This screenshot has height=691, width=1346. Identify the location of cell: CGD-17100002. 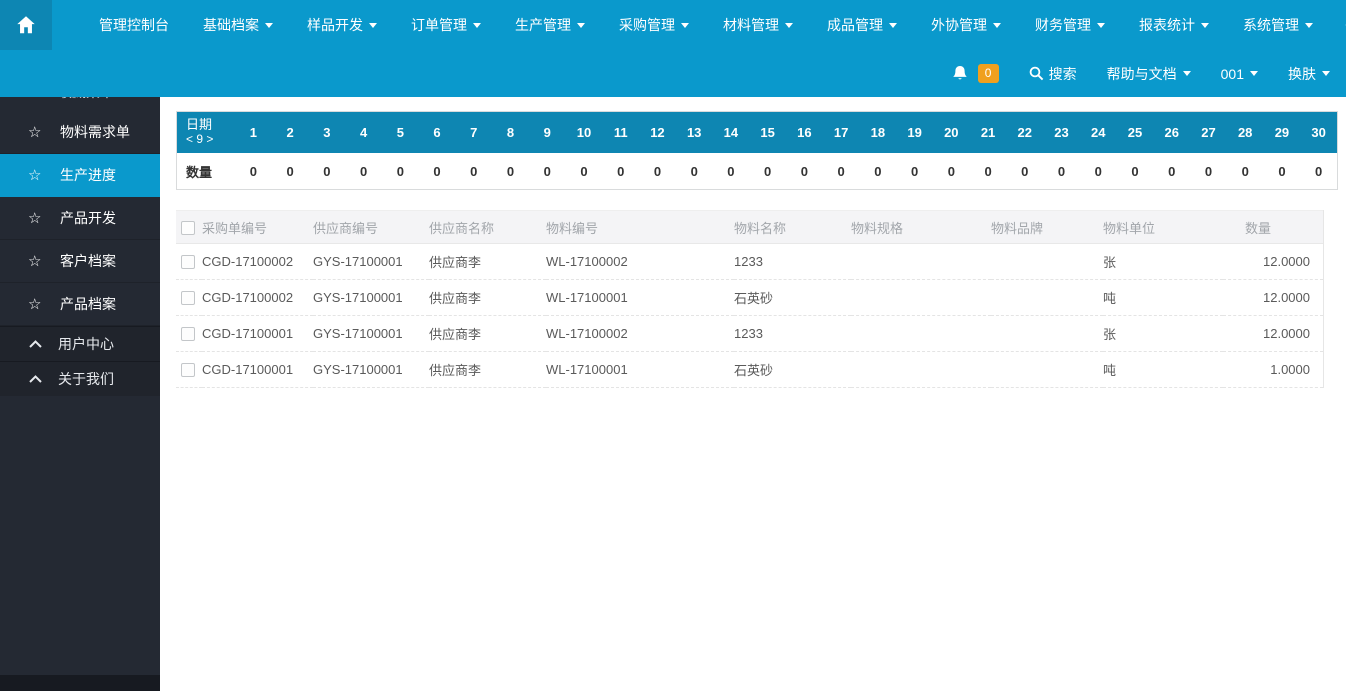
(257, 261).